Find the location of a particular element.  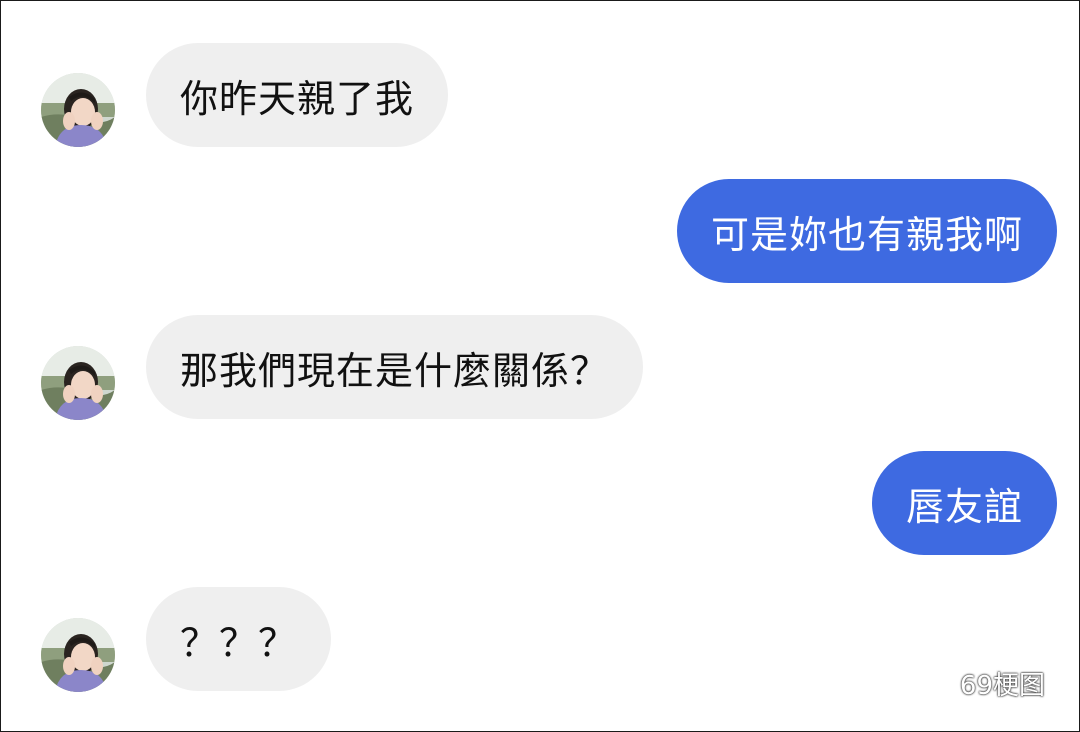

message-text: 唇友誼 is located at coordinates (964, 506).